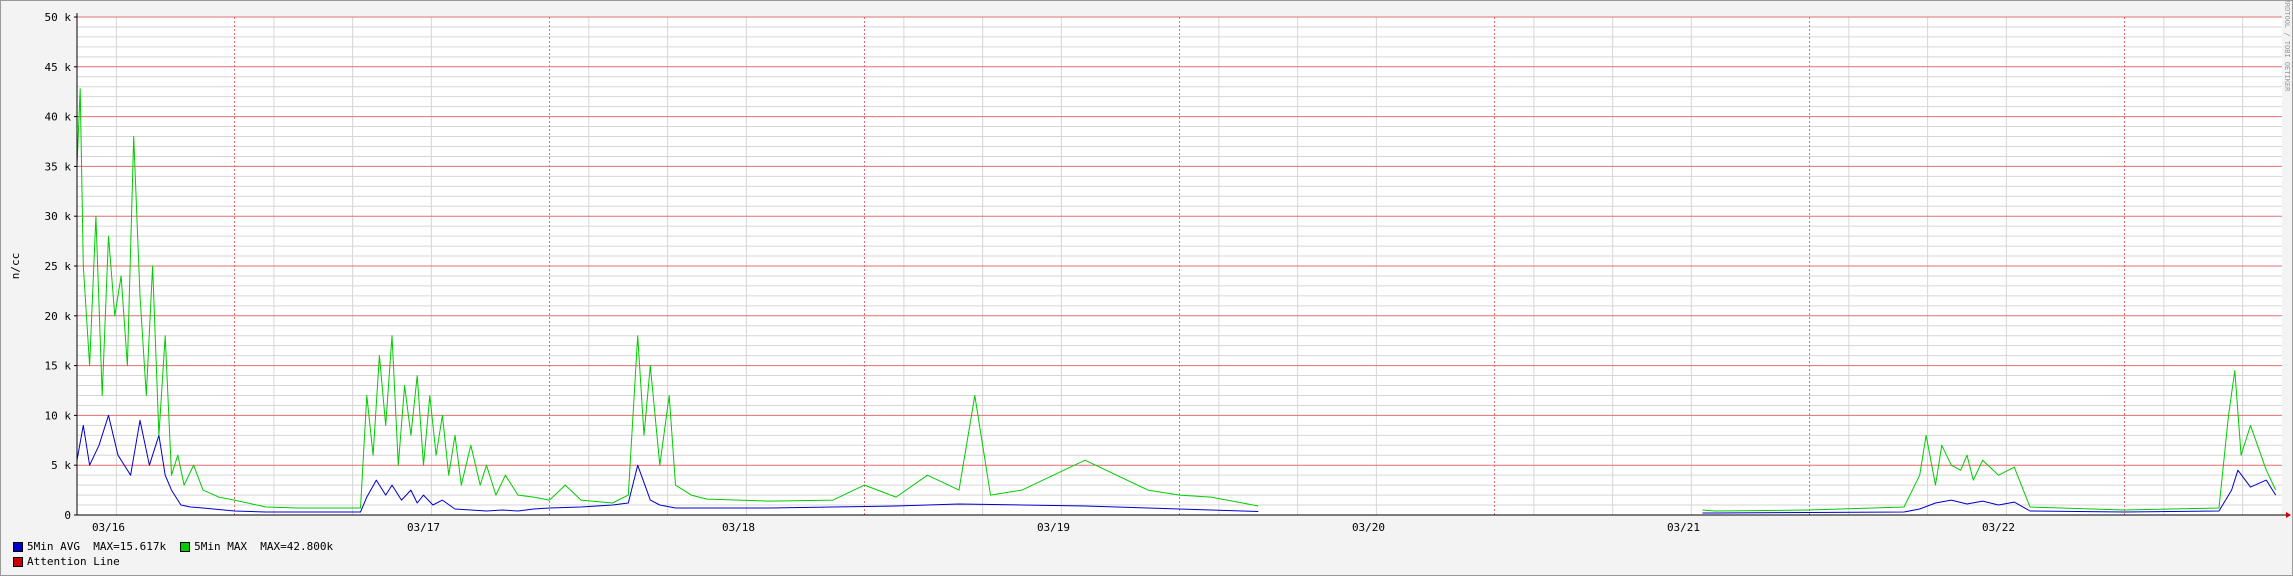 The height and width of the screenshot is (576, 2293). I want to click on y-tick-label: 5 k, so click(61, 465).